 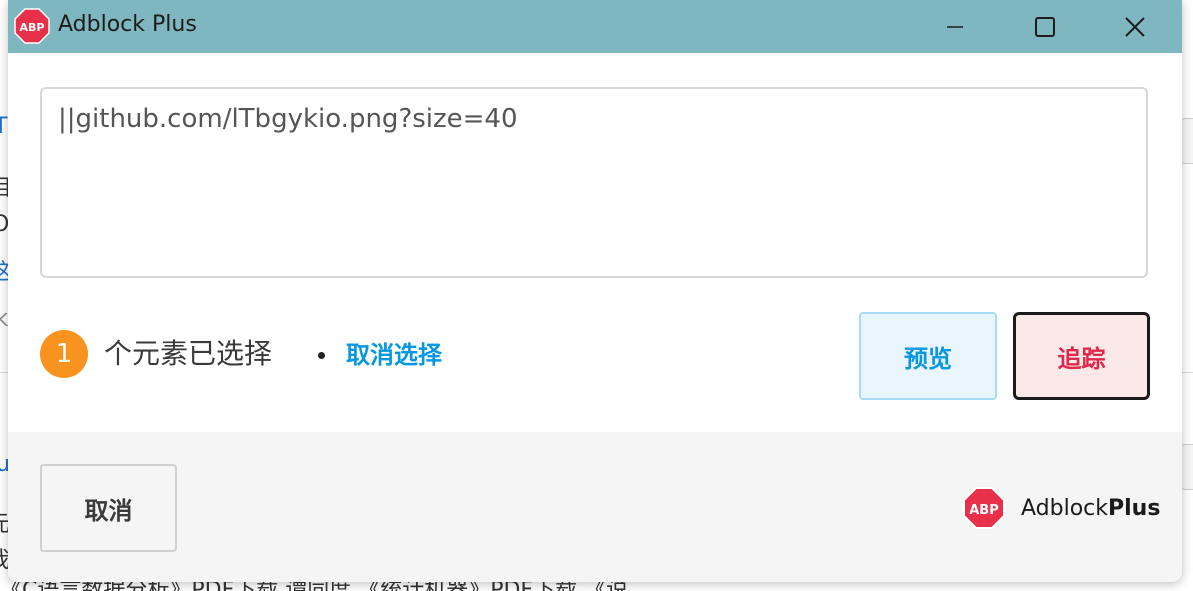 I want to click on brand-name-regular: Adblock, so click(x=1065, y=508).